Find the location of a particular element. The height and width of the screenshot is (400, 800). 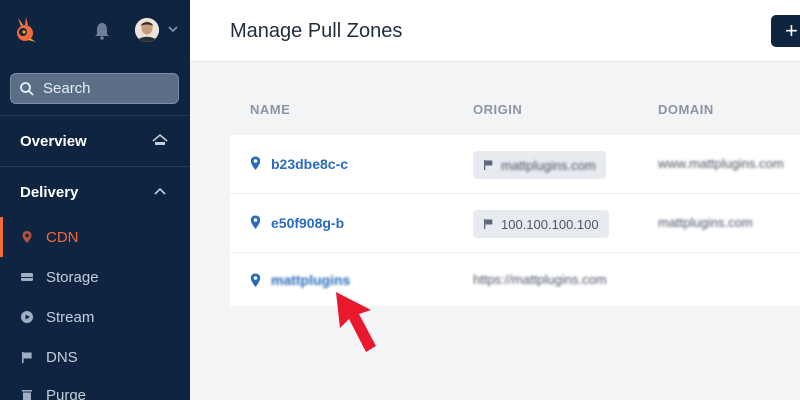

column-header-origin: ORIGIN is located at coordinates (497, 109).